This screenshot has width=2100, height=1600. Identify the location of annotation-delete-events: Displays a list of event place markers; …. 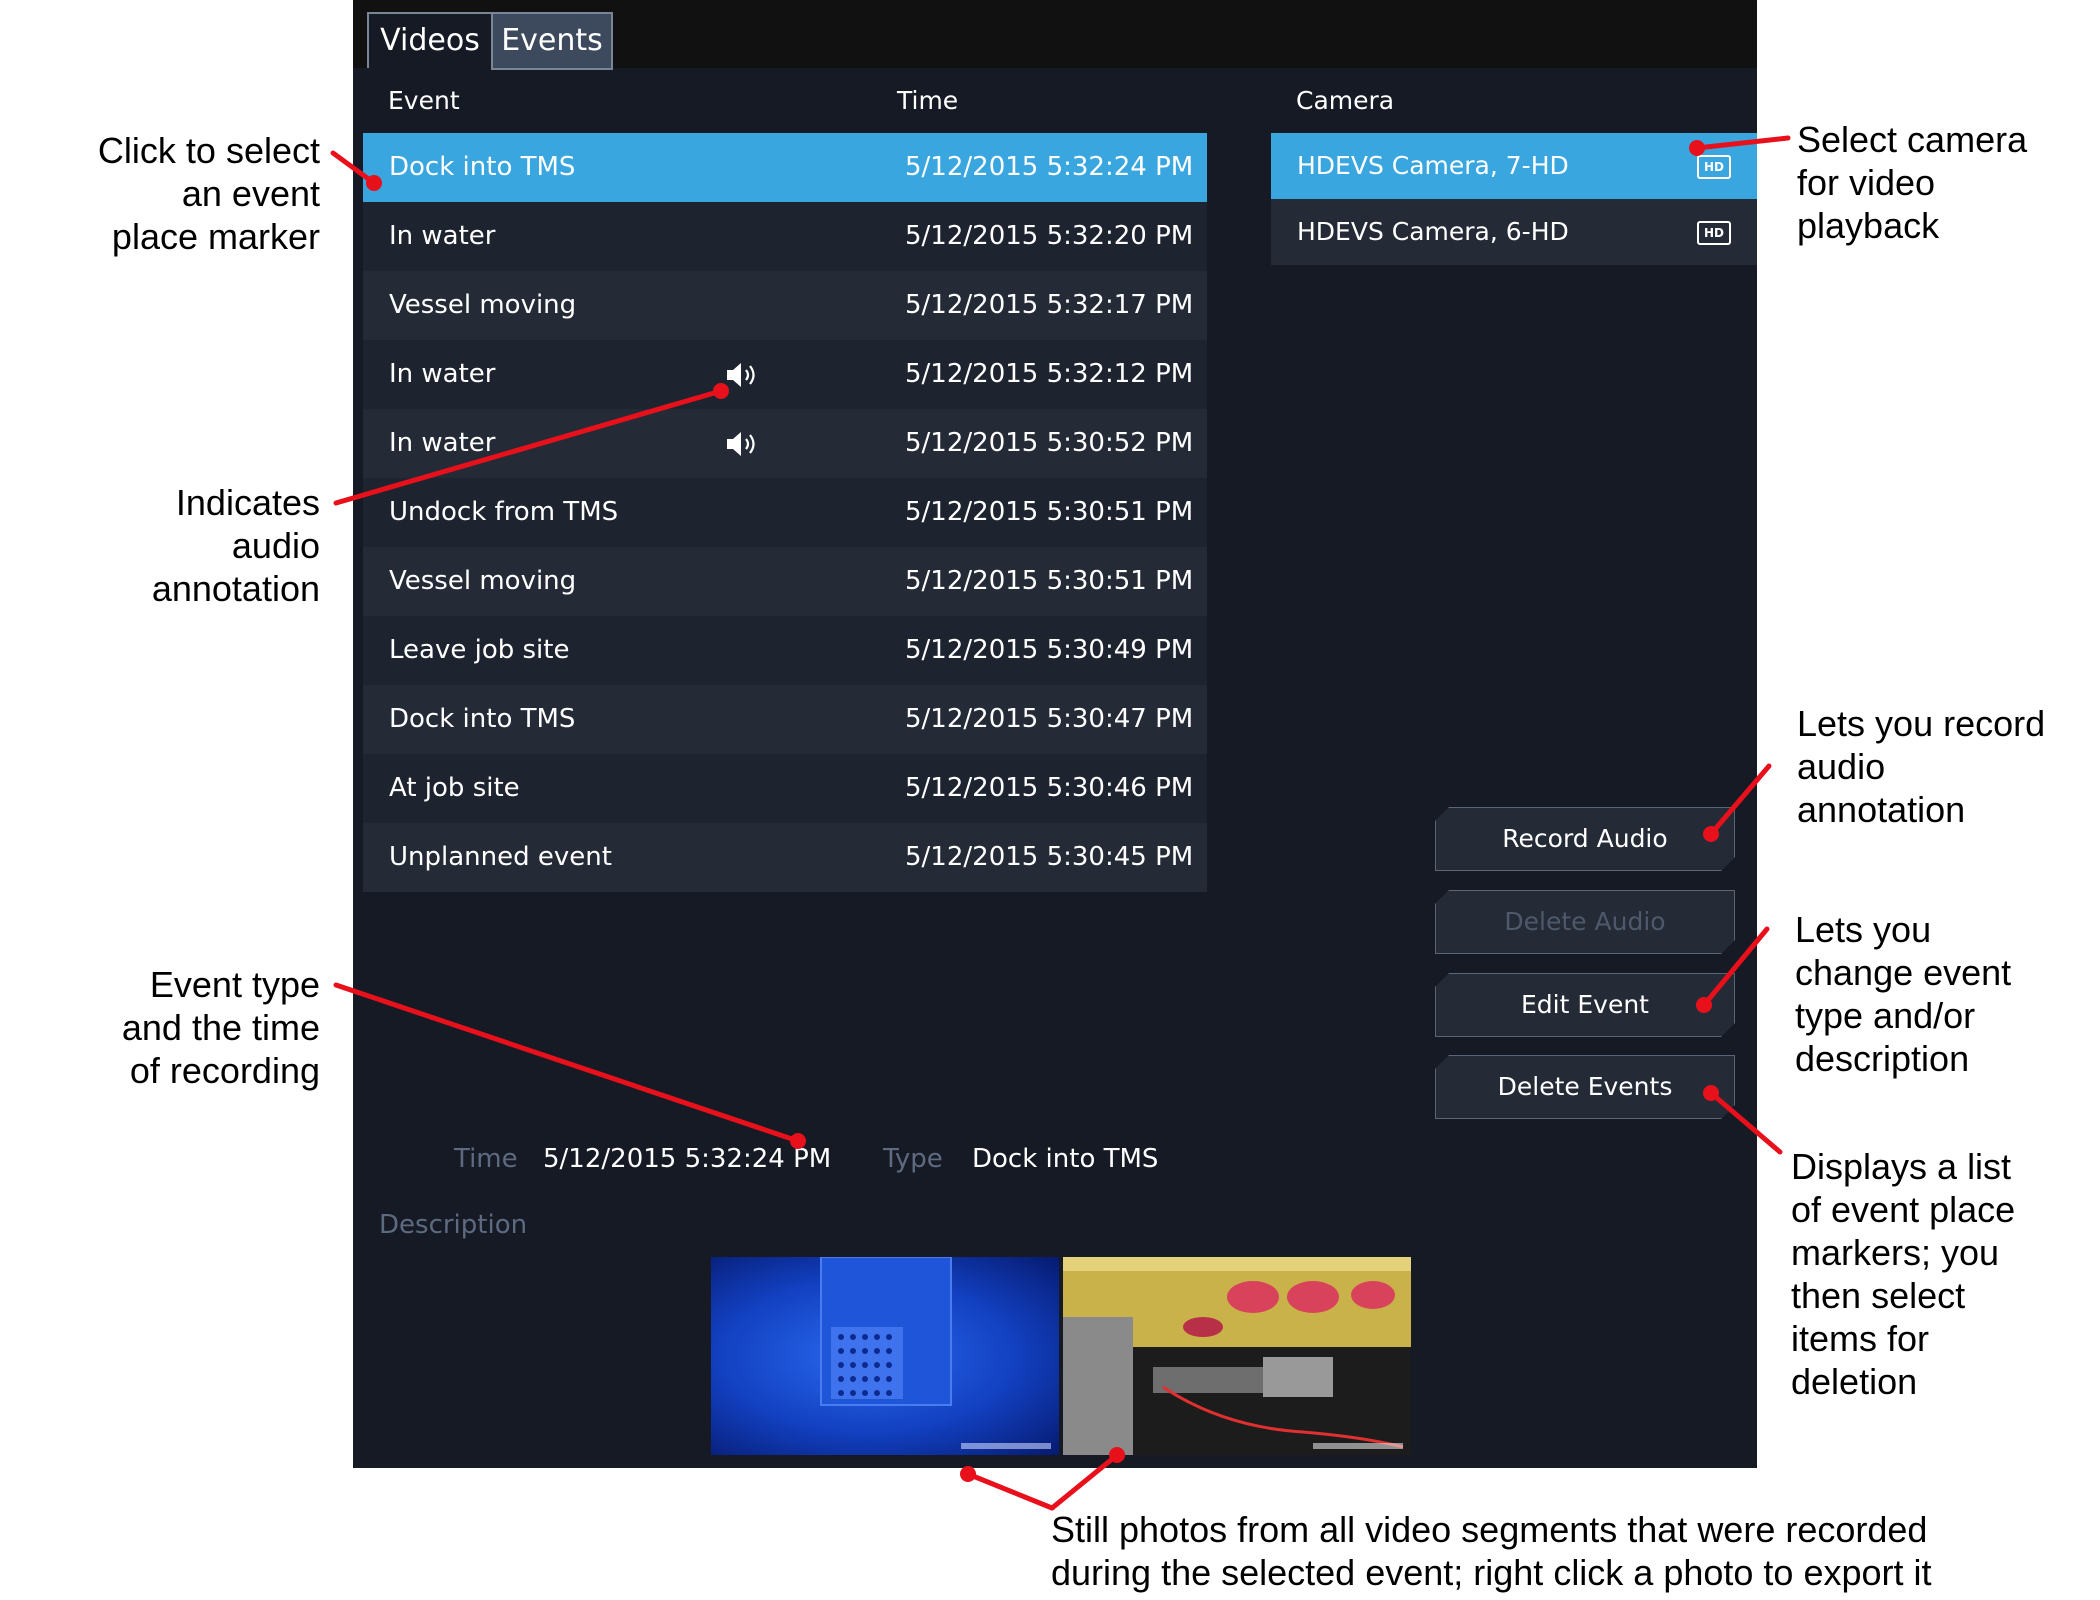
(1903, 1274).